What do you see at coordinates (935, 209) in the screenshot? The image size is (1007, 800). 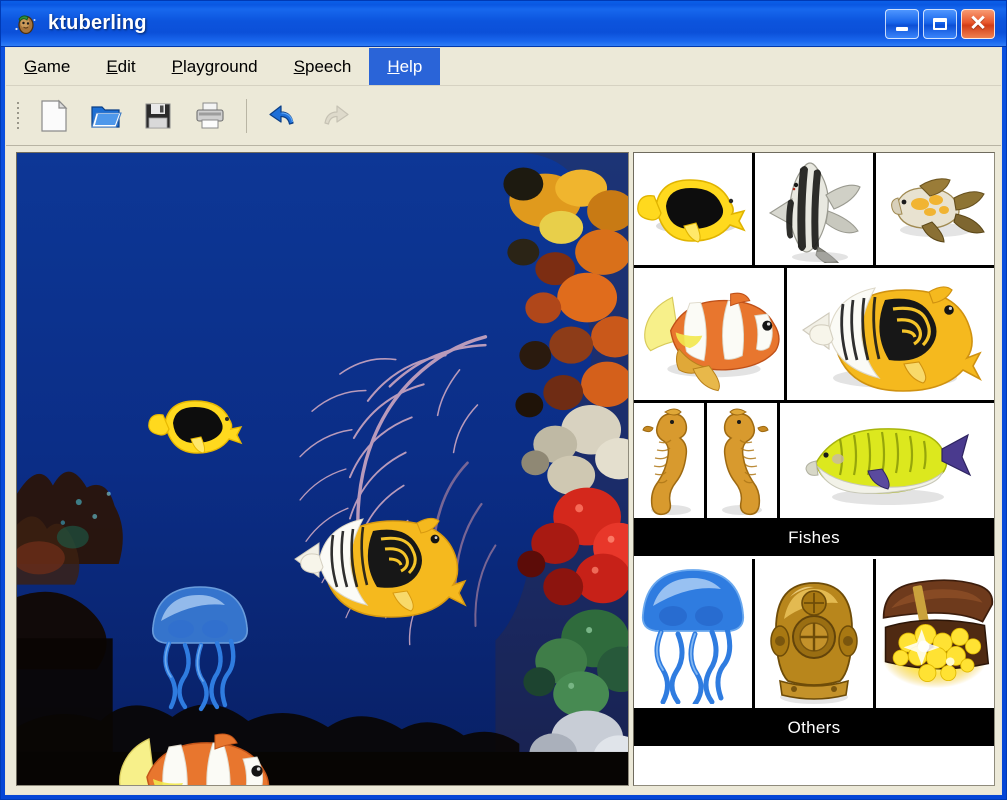 I see `palette-item-goldfish` at bounding box center [935, 209].